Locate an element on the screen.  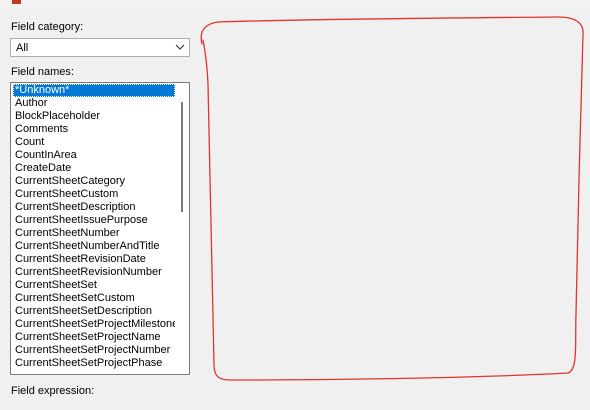
field-name-item: CurrentSheetSetDescription is located at coordinates (94, 311).